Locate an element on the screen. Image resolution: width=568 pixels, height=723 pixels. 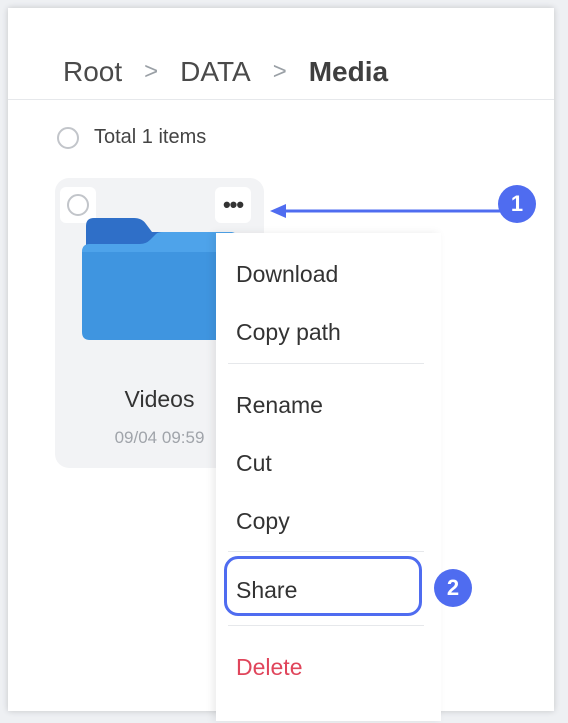
select-all-checkbox is located at coordinates (68, 137).